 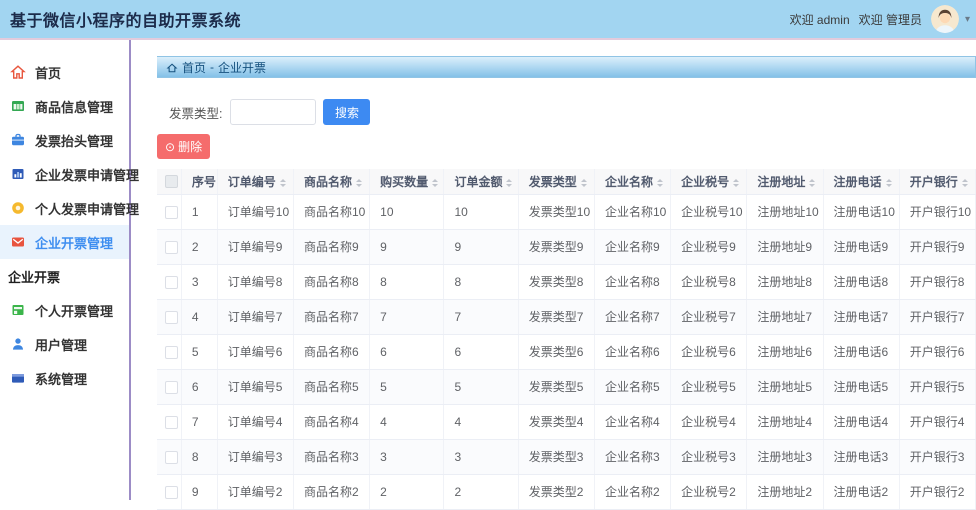 What do you see at coordinates (407, 282) in the screenshot?
I see `table-cell: 8` at bounding box center [407, 282].